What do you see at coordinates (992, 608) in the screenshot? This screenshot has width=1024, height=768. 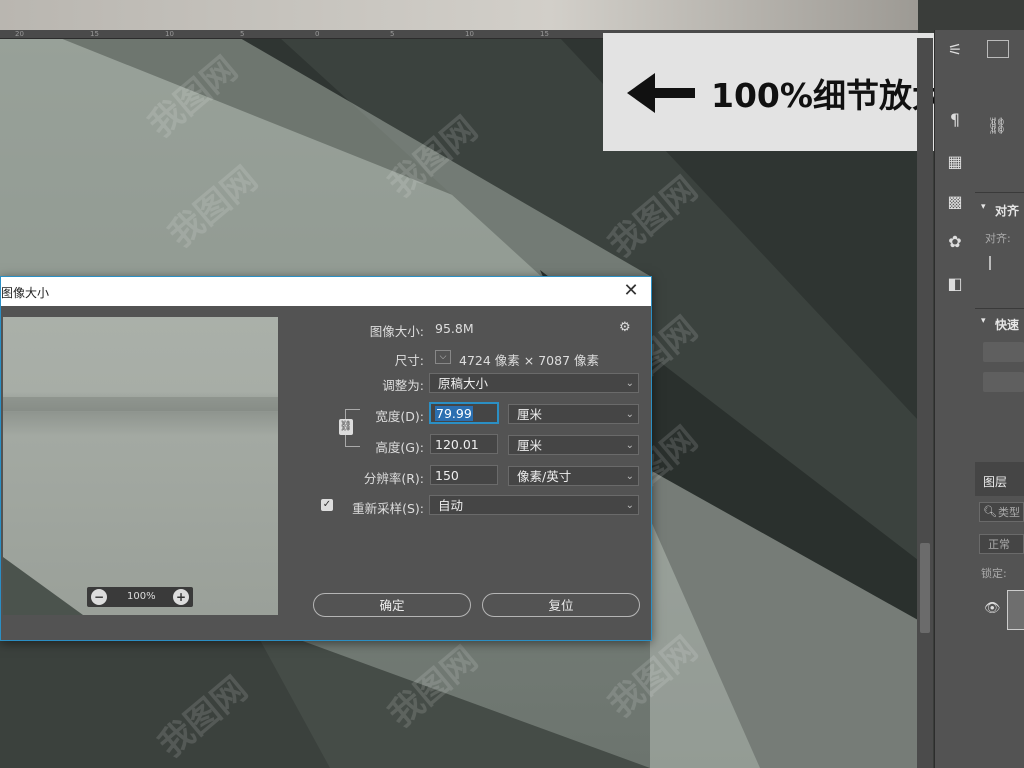 I see `eye-icon: 👁︎` at bounding box center [992, 608].